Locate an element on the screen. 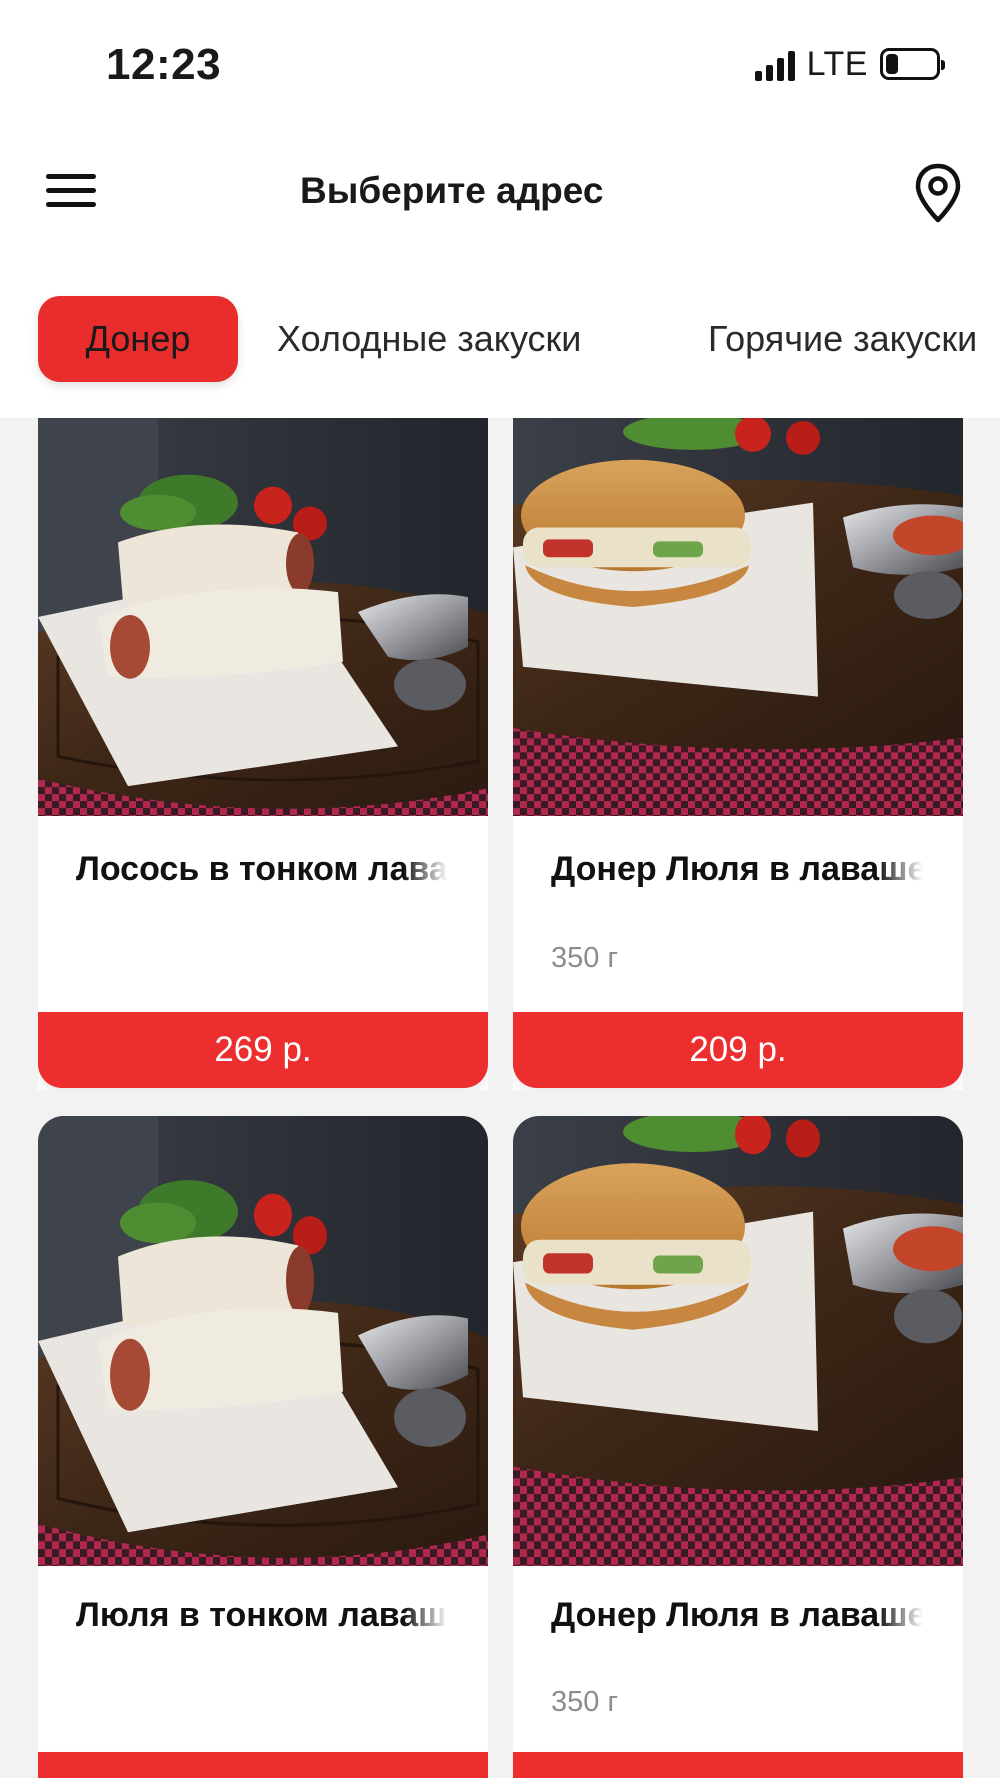 The width and height of the screenshot is (1000, 1778). status-icons: LTE is located at coordinates (849, 64).